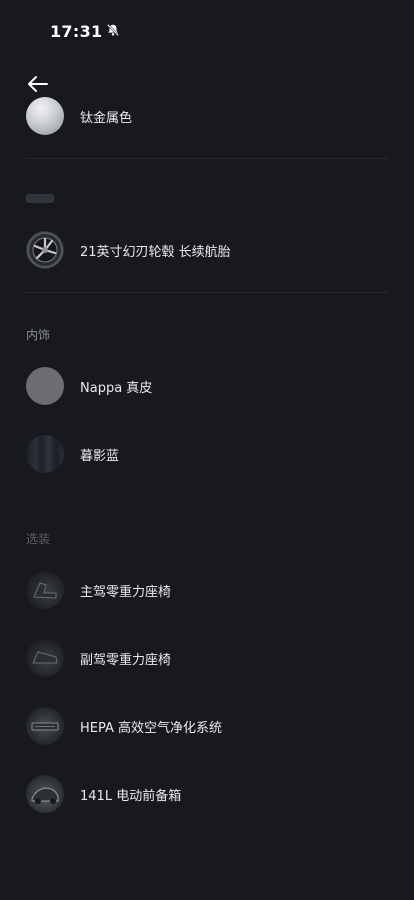 This screenshot has height=900, width=414. What do you see at coordinates (45, 726) in the screenshot?
I see `air-filter-icon` at bounding box center [45, 726].